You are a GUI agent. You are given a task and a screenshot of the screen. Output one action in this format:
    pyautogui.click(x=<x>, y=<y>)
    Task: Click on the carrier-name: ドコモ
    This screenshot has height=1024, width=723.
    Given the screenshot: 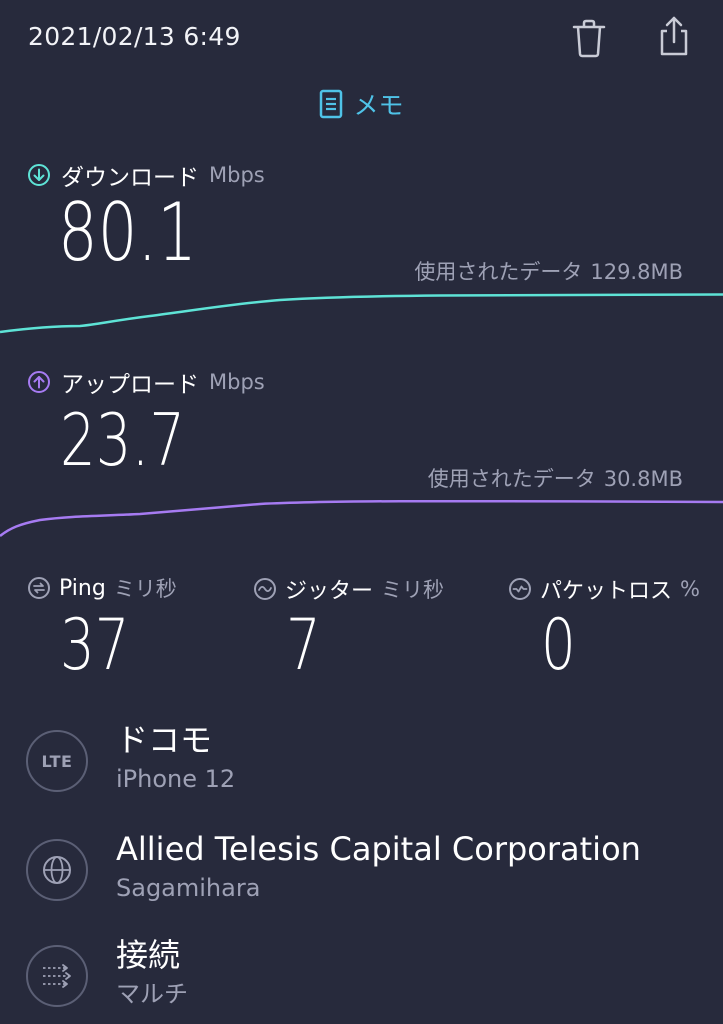 What is the action you would take?
    pyautogui.click(x=164, y=740)
    